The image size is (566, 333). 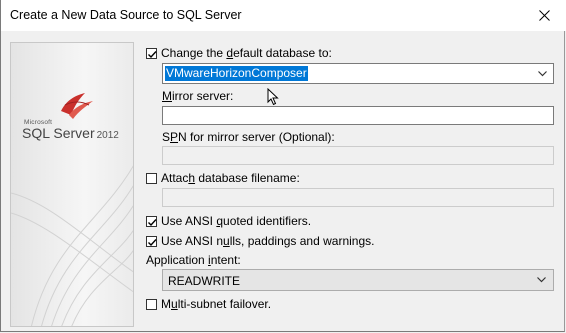 I want to click on mirror-server-input, so click(x=358, y=115).